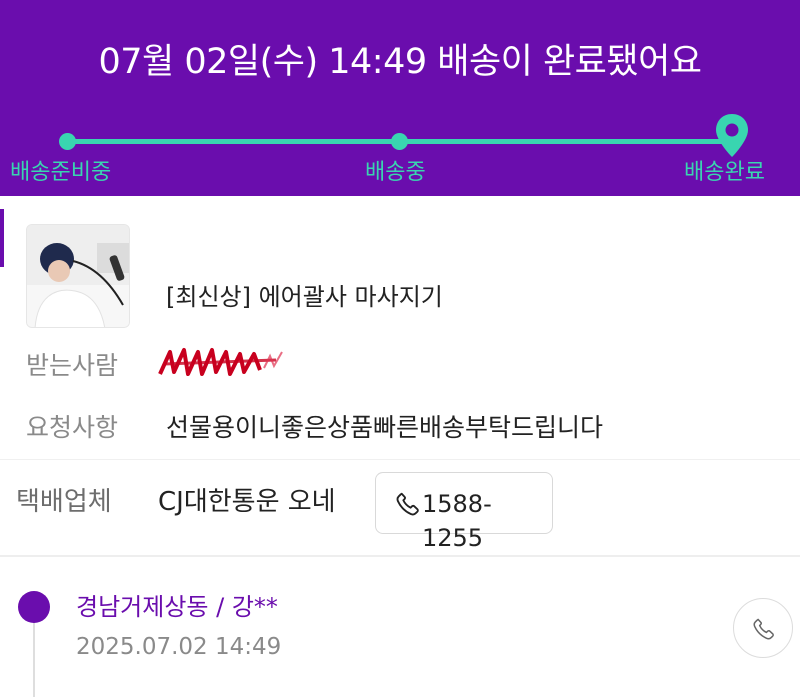 The image size is (800, 697). I want to click on step-label-delivered: 배송완료, so click(724, 172).